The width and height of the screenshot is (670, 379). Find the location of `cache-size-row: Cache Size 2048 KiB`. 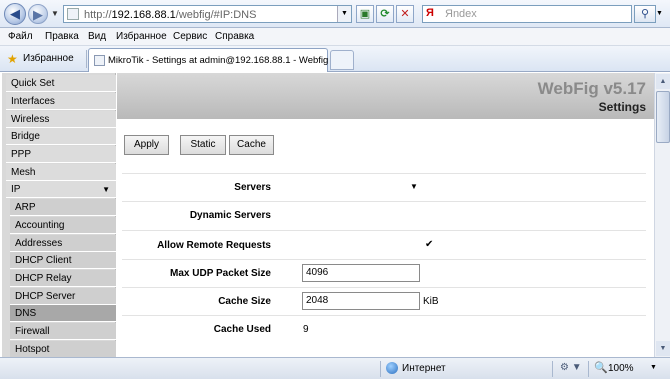

cache-size-row: Cache Size 2048 KiB is located at coordinates (384, 301).